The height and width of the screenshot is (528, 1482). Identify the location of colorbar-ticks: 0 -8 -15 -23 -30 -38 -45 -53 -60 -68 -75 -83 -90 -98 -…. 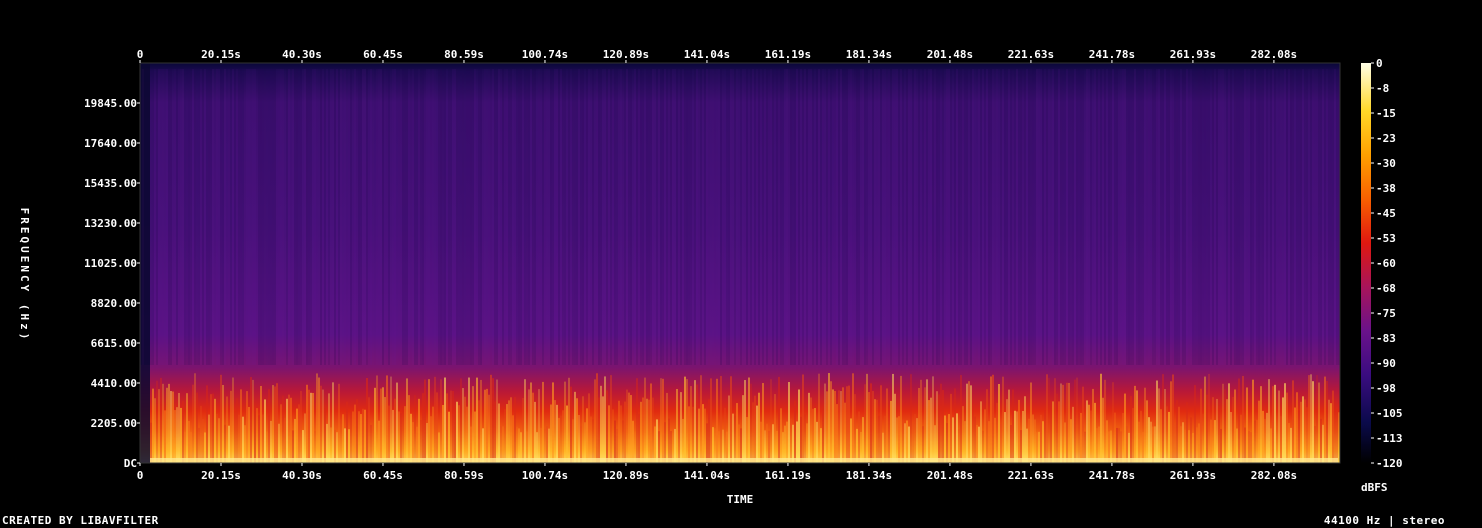
(1387, 263).